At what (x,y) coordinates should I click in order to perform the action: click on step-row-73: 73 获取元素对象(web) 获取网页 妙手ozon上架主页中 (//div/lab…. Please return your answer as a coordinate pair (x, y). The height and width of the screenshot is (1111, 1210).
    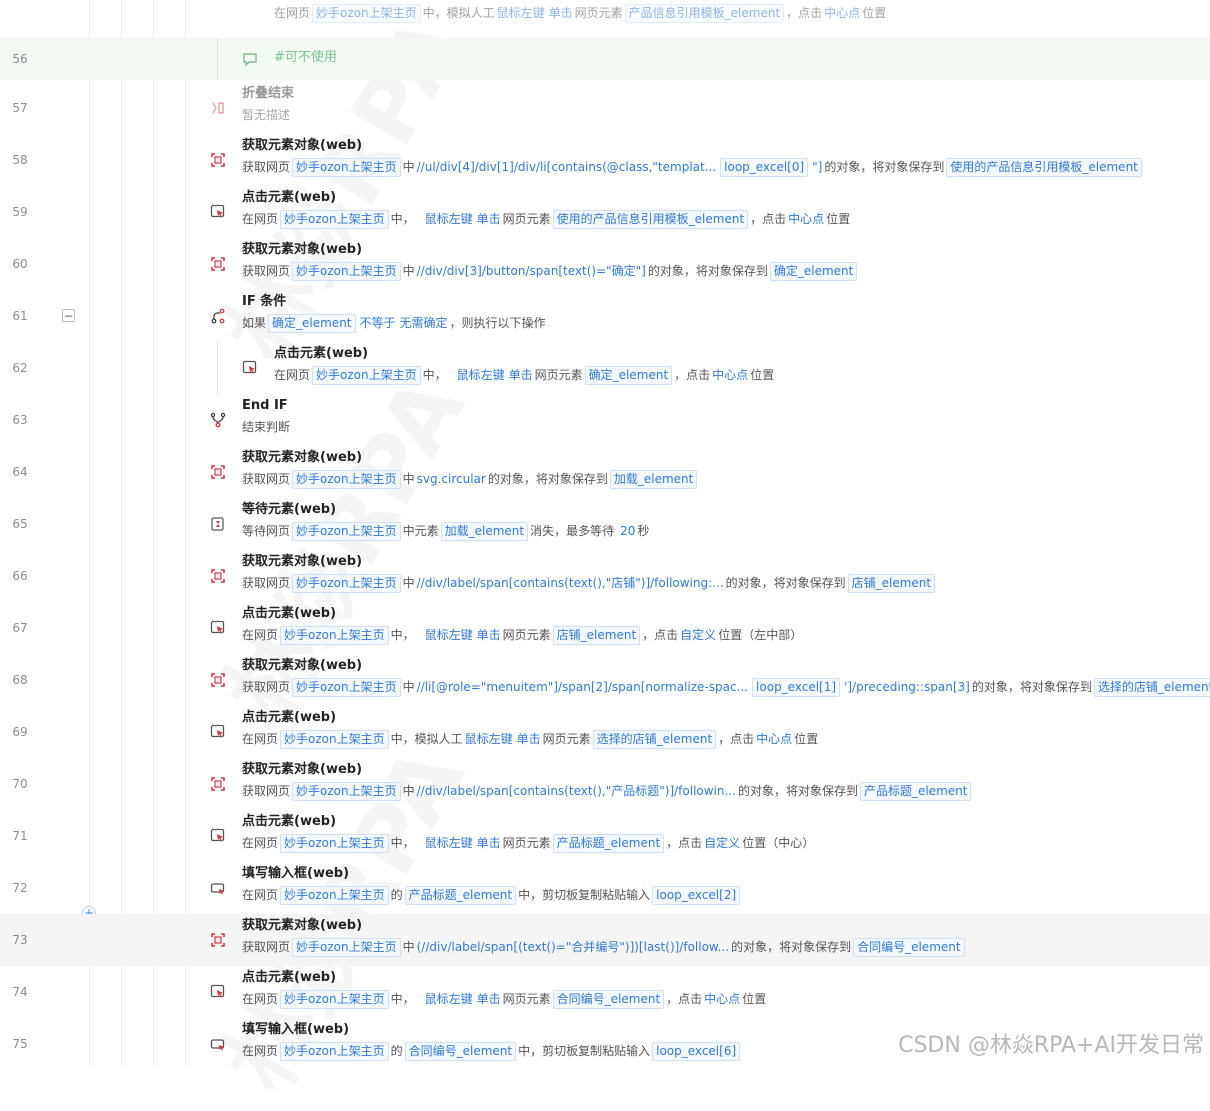
    Looking at the image, I should click on (605, 940).